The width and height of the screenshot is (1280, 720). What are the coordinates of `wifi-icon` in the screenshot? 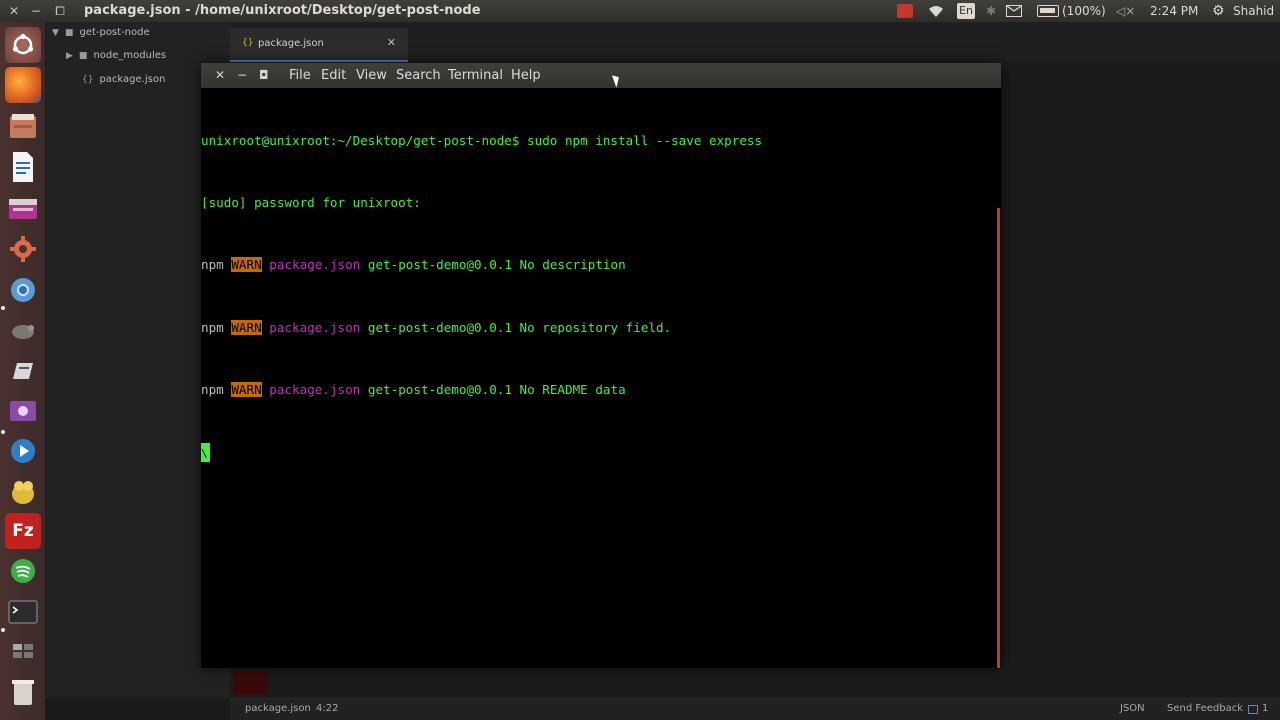 It's located at (936, 11).